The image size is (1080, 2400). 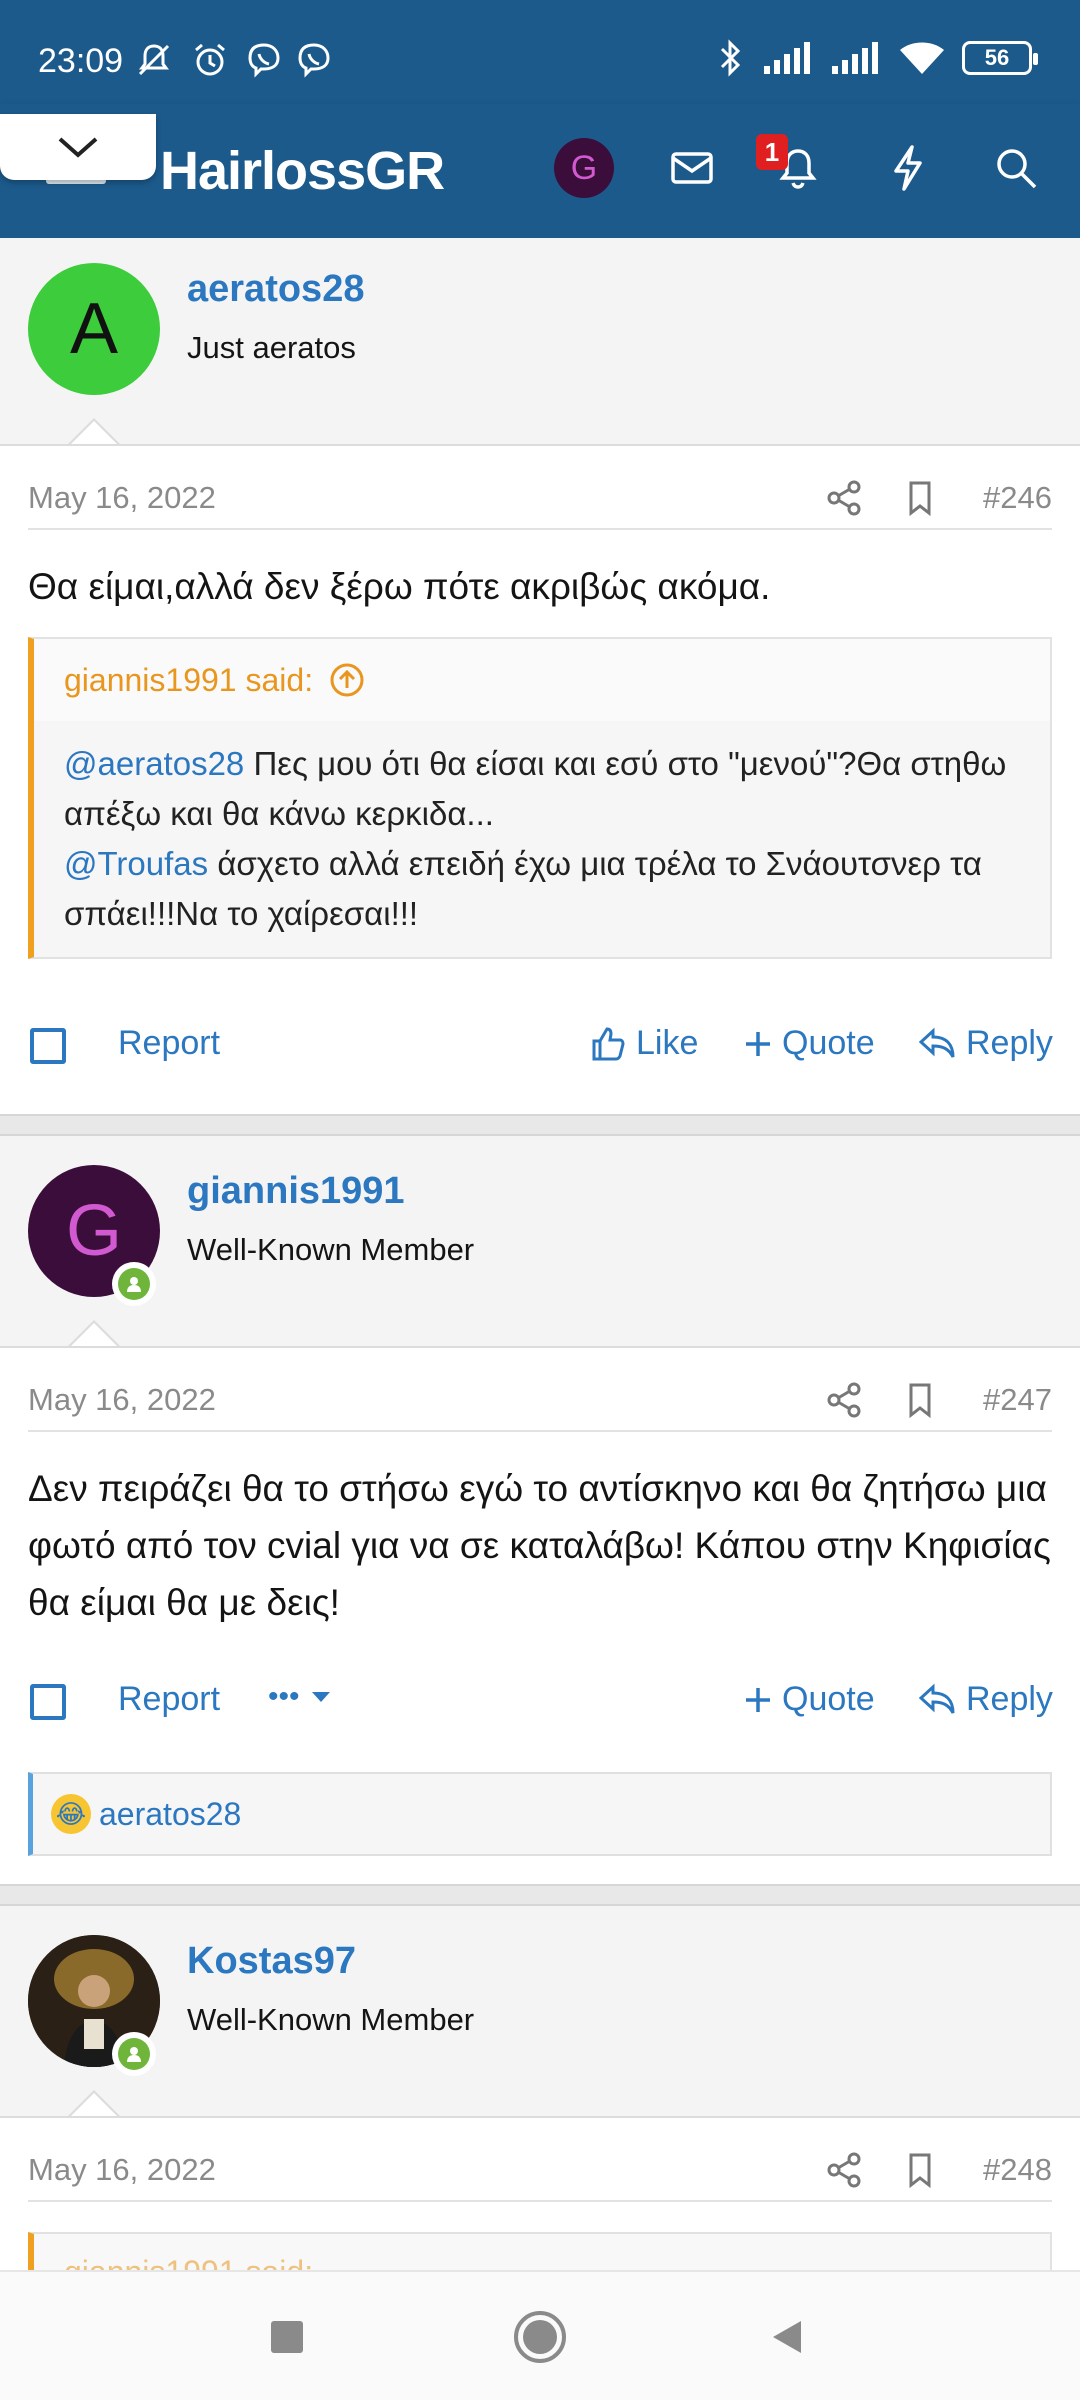 I want to click on post-actions: Report ••• Quote Reply, so click(x=540, y=1700).